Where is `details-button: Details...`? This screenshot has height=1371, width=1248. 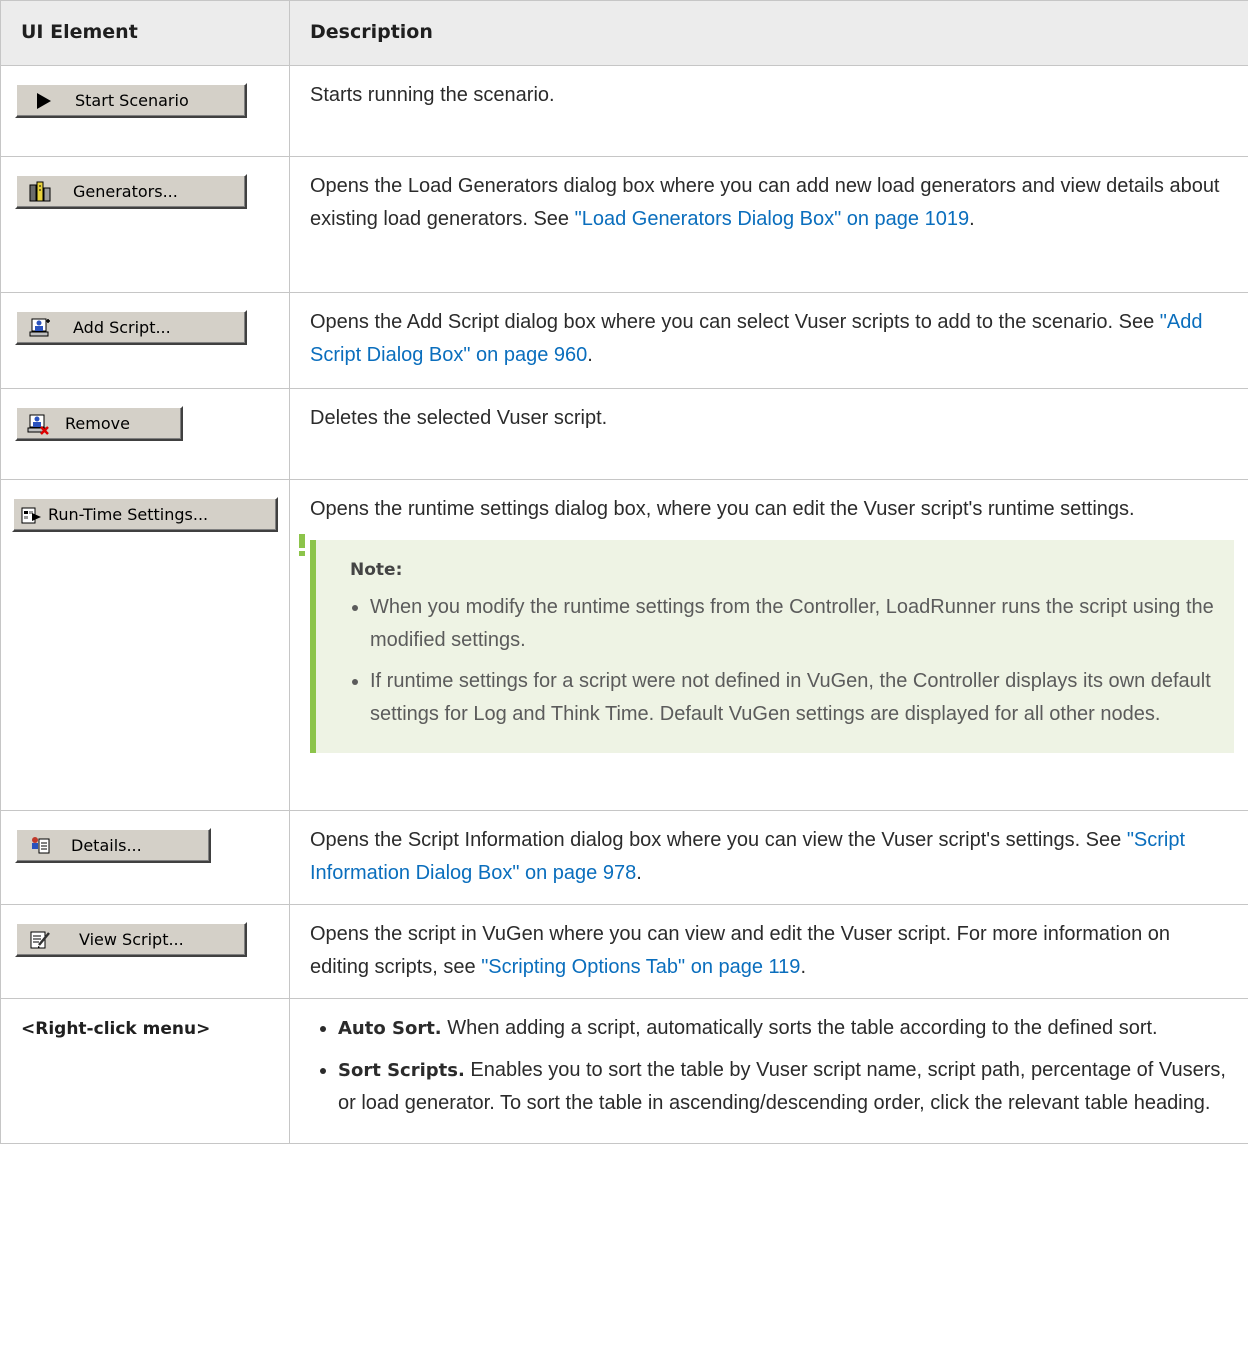
details-button: Details... is located at coordinates (113, 845).